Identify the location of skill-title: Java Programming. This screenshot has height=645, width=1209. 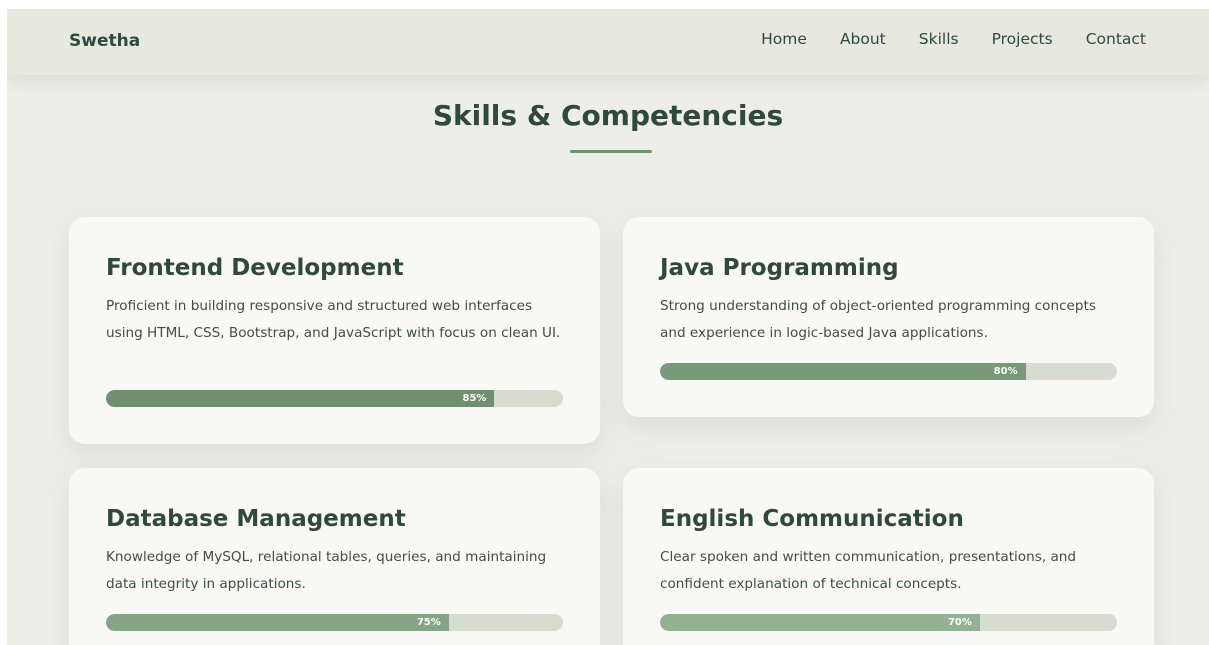
(779, 268).